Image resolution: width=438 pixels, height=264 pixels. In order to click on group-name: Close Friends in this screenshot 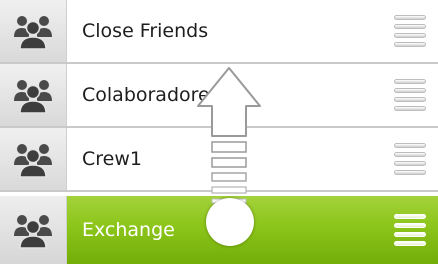, I will do `click(145, 31)`.